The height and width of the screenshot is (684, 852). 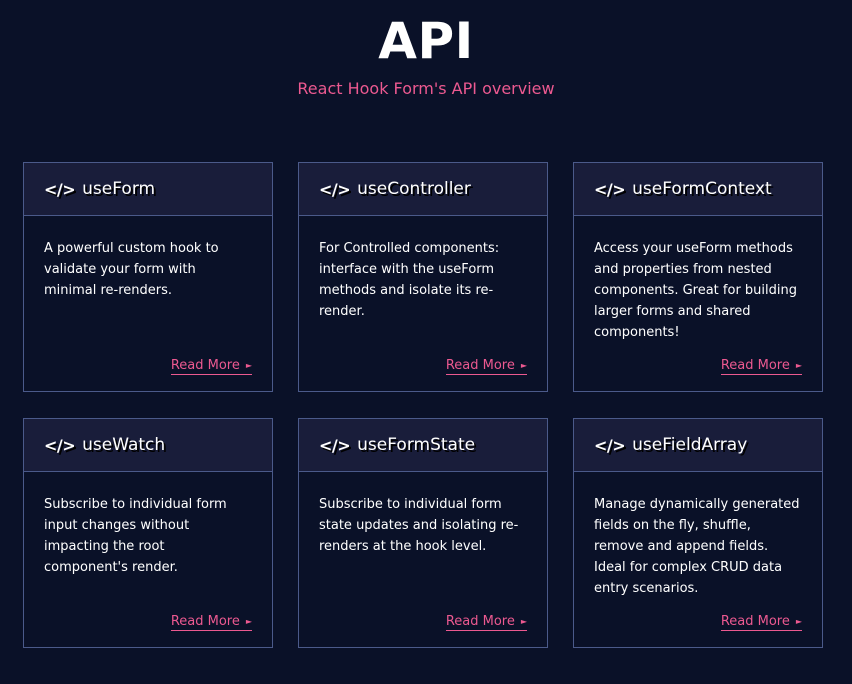 What do you see at coordinates (690, 445) in the screenshot?
I see `card-title: useFieldArray` at bounding box center [690, 445].